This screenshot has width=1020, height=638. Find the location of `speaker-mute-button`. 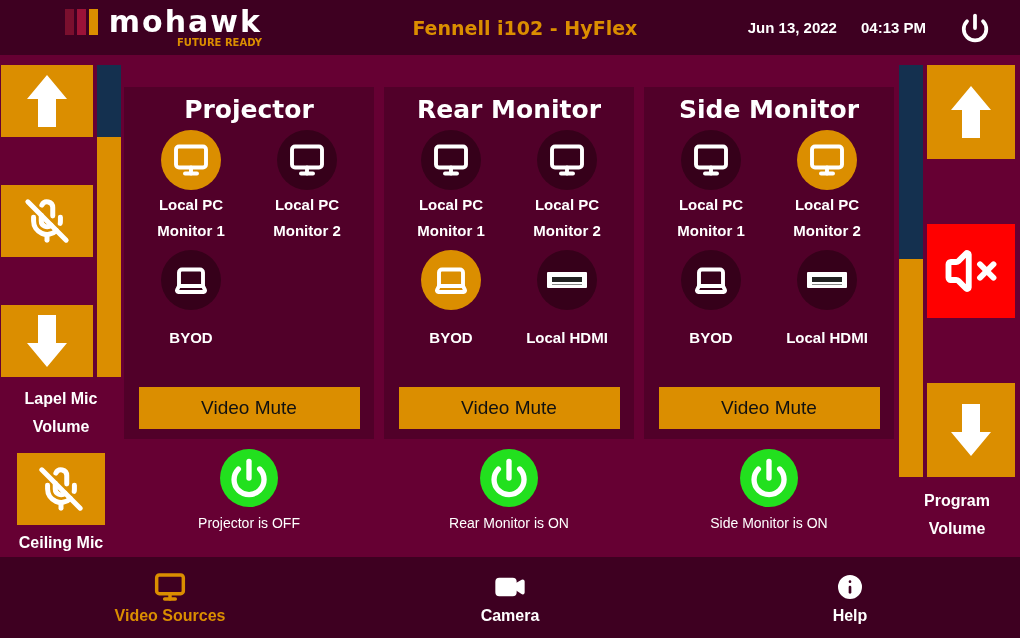

speaker-mute-button is located at coordinates (971, 271).